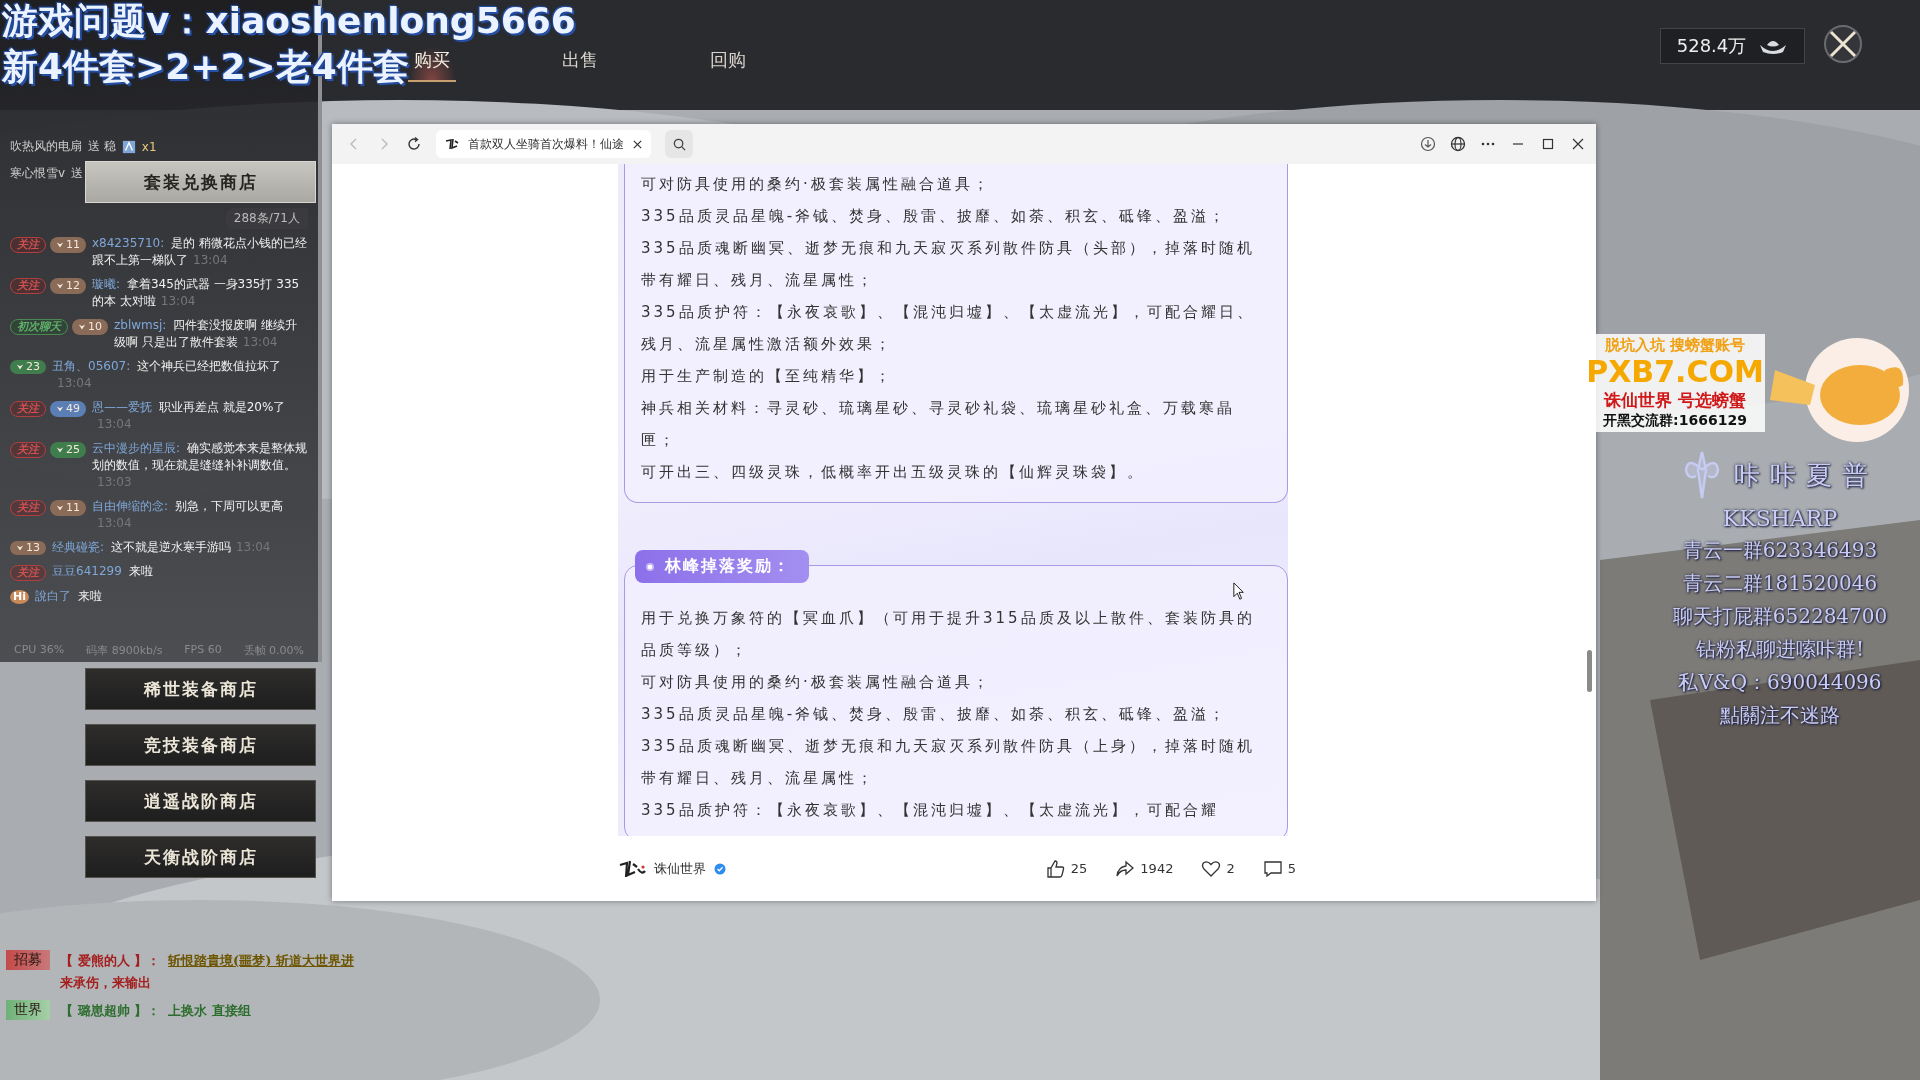  I want to click on chat-message: 說白了 来啦, so click(69, 596).